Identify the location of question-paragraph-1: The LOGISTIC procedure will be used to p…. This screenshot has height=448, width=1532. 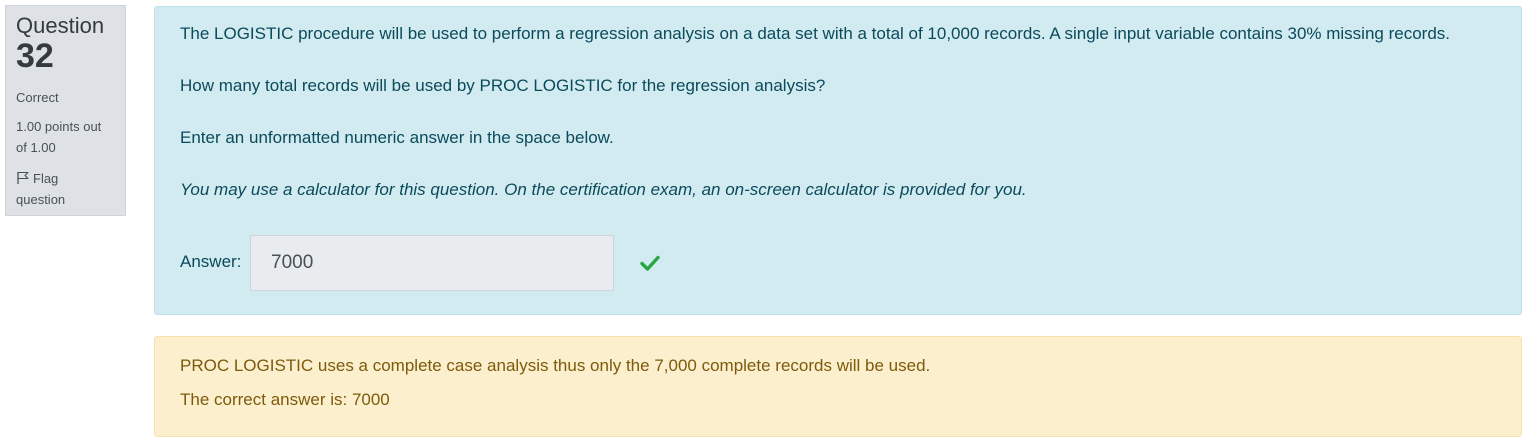
(815, 33).